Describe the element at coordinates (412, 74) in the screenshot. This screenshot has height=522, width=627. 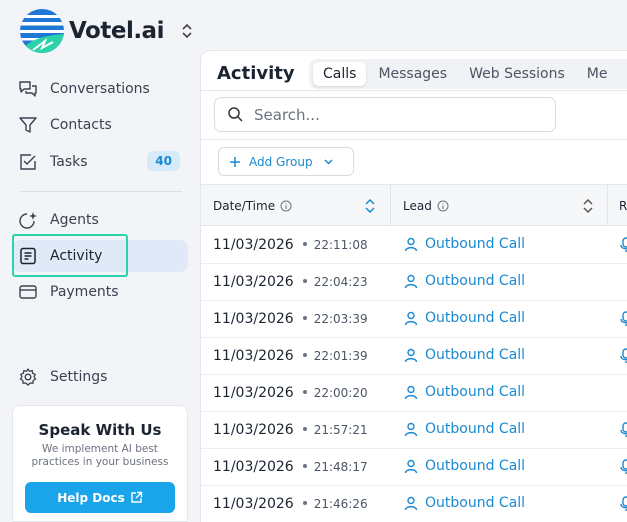
I see `tab-messages: Messages` at that location.